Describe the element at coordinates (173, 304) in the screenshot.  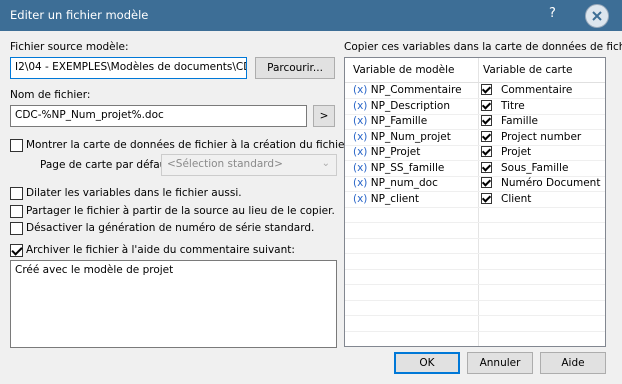
I see `comment-textarea: Créé avec le modèle de projet` at that location.